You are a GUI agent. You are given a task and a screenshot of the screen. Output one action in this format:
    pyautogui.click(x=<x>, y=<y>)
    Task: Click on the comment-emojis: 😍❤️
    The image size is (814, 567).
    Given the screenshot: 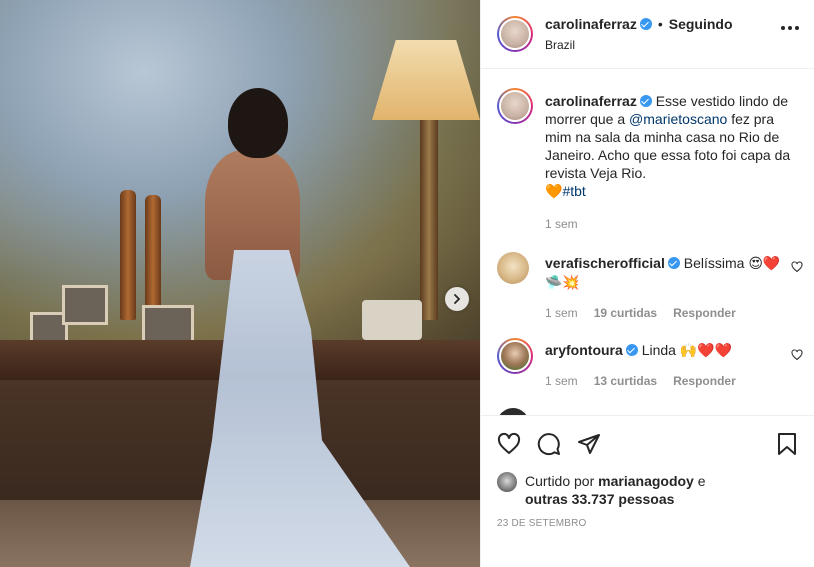 What is the action you would take?
    pyautogui.click(x=764, y=264)
    